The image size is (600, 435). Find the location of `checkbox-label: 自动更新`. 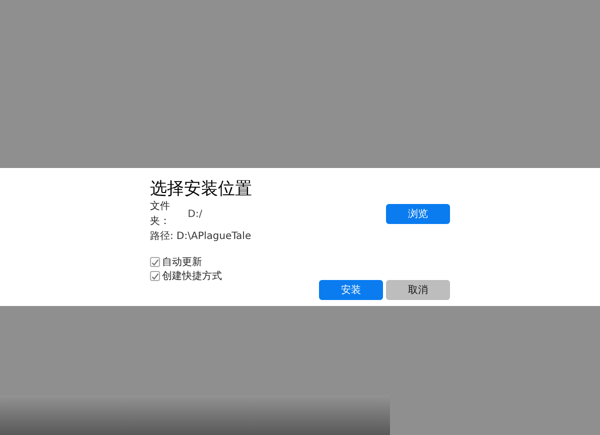

checkbox-label: 自动更新 is located at coordinates (182, 263).